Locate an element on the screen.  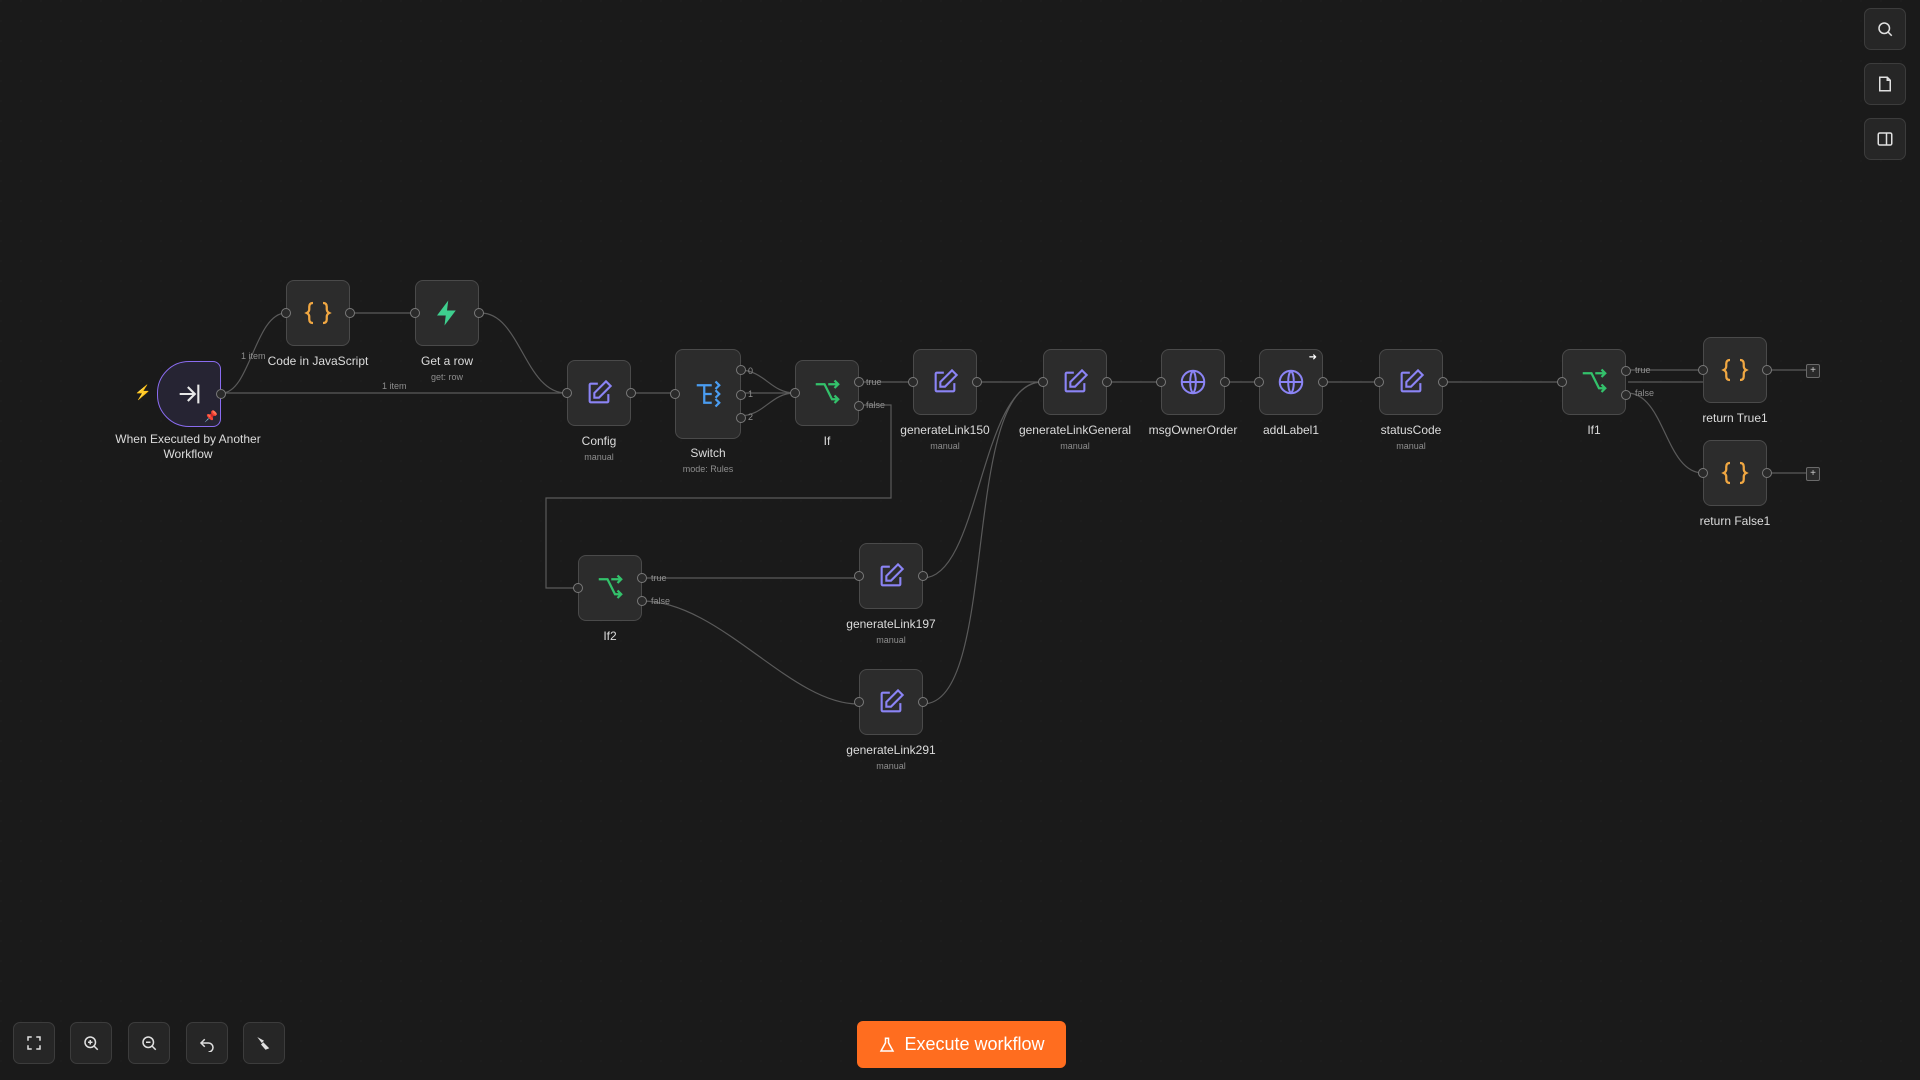
globe-icon is located at coordinates (1291, 382).